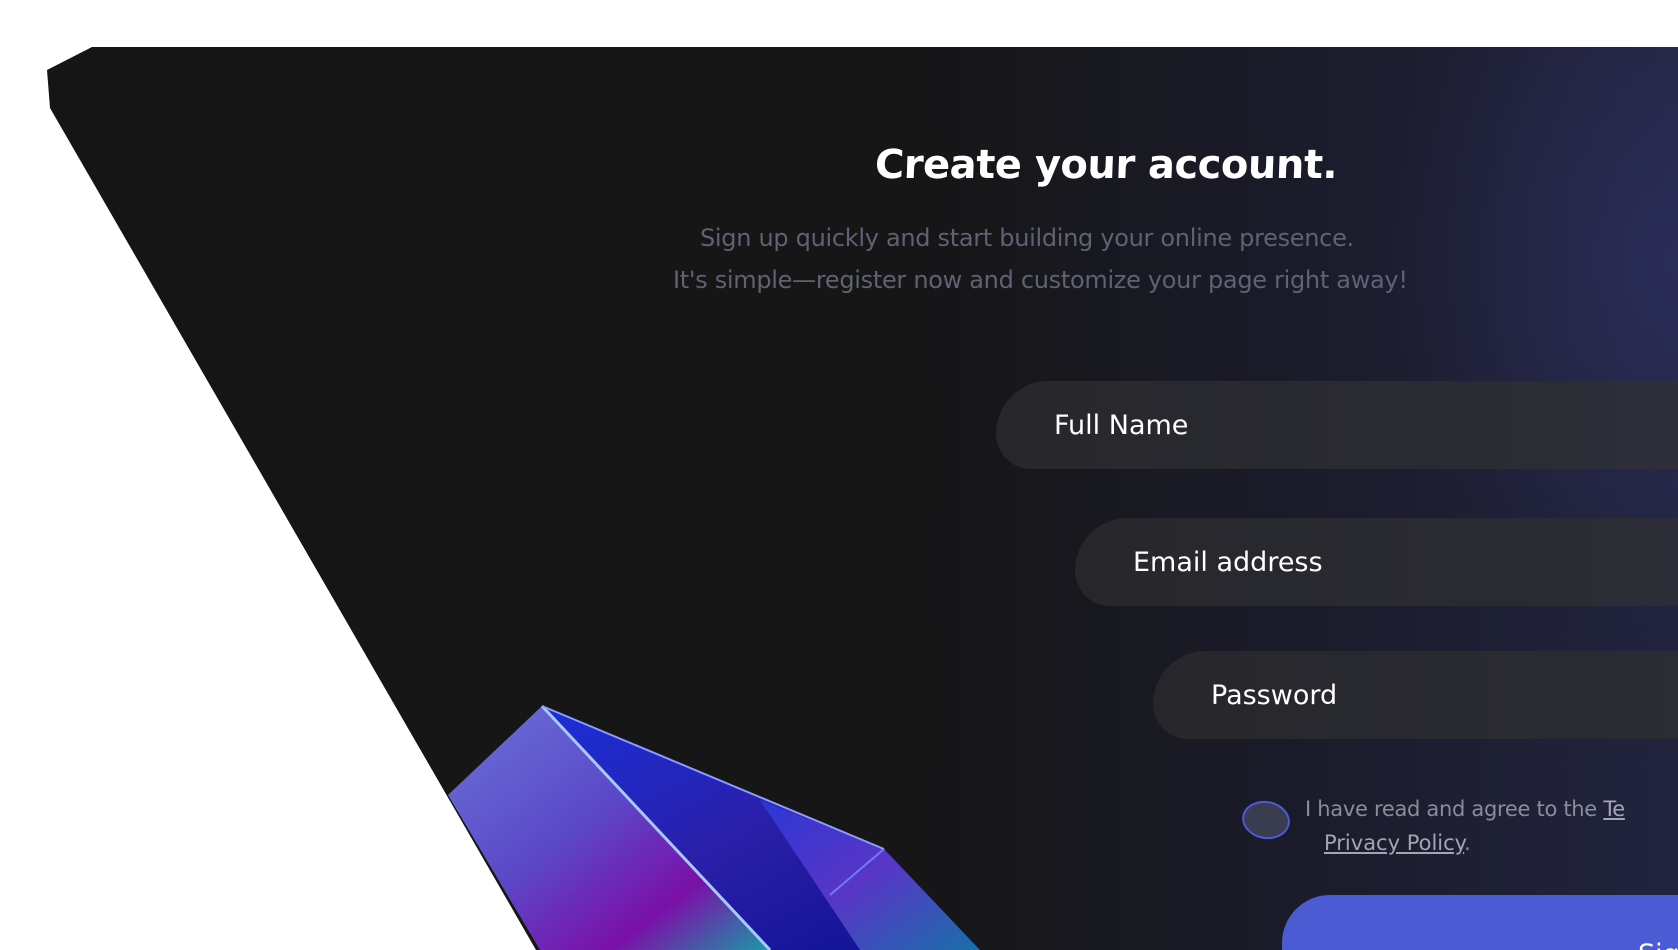 The height and width of the screenshot is (950, 1678). I want to click on consent-line-1: I have read and agree to the Te, so click(1465, 809).